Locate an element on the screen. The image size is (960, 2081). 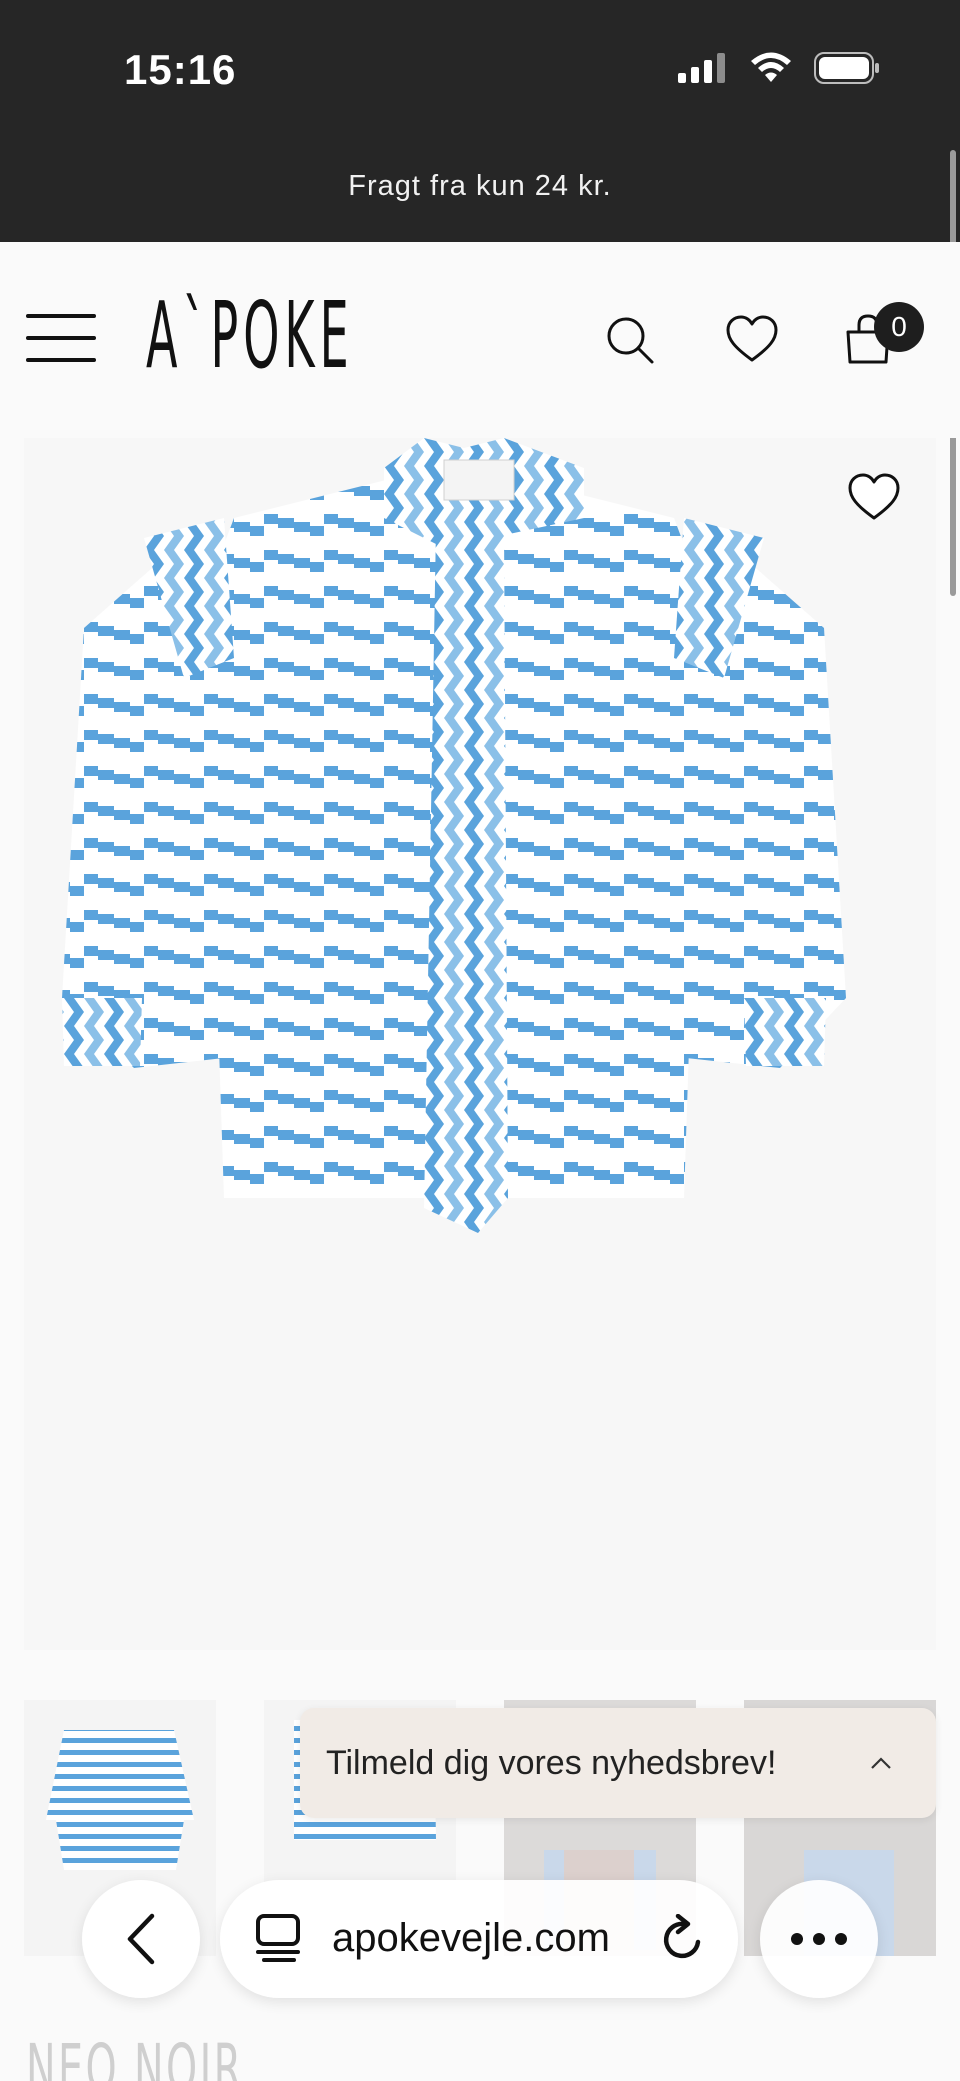
brand-name: NEO NOIR is located at coordinates (135, 2055).